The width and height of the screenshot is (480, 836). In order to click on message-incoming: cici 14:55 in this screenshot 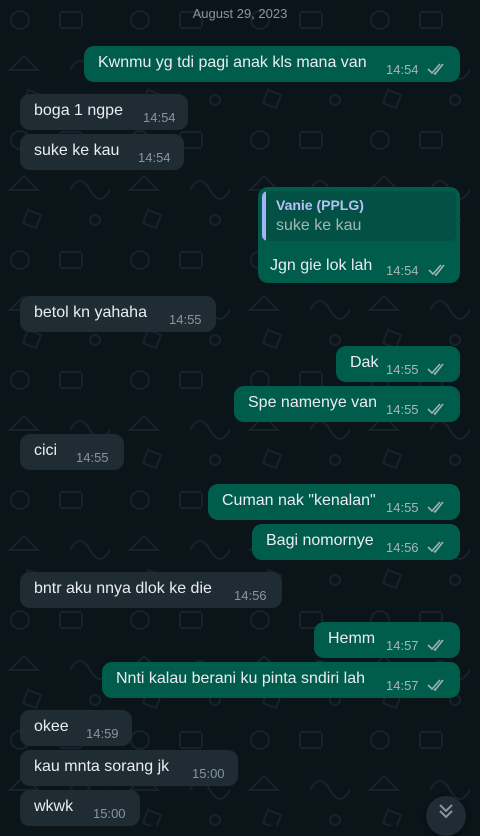, I will do `click(72, 452)`.